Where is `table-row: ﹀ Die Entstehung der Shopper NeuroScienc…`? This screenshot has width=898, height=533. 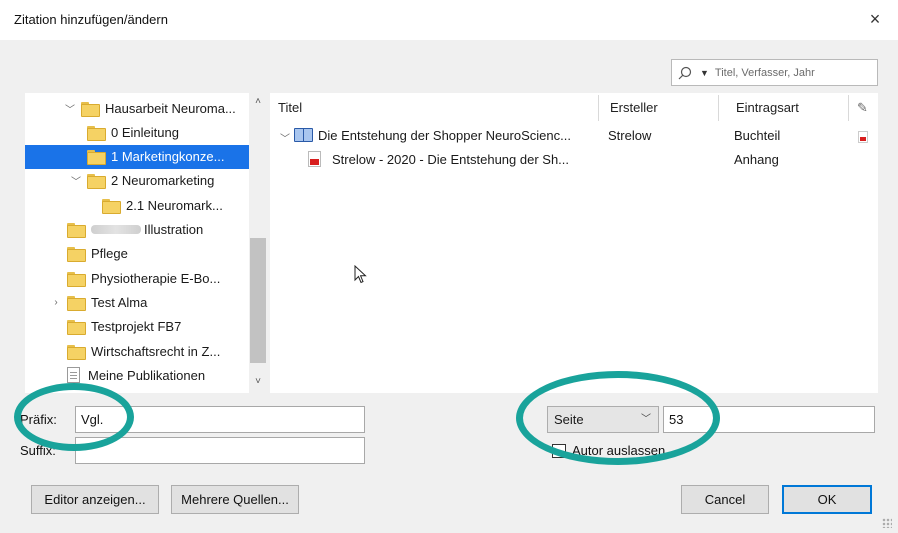
table-row: ﹀ Die Entstehung der Shopper NeuroScienc… is located at coordinates (574, 136).